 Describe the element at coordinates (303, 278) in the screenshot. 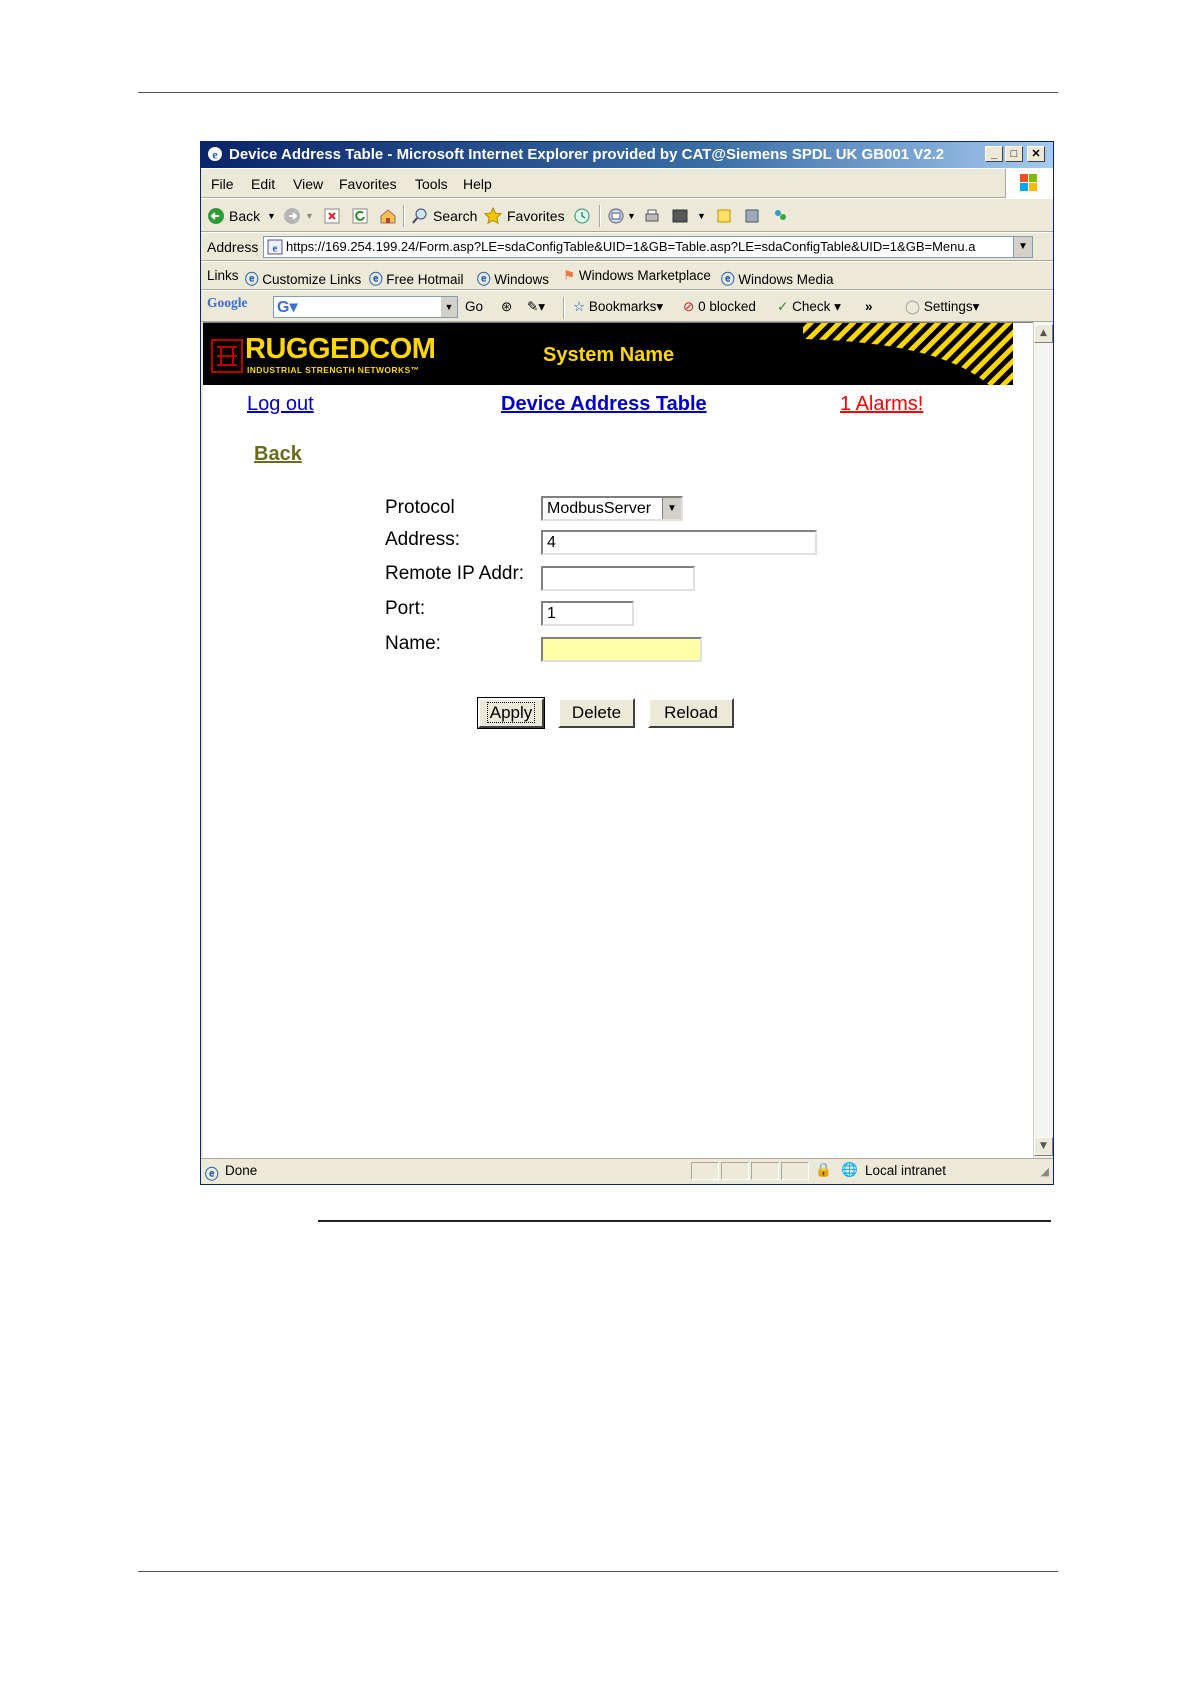

I see `link-customize-links: ⓔ Customize Links` at that location.